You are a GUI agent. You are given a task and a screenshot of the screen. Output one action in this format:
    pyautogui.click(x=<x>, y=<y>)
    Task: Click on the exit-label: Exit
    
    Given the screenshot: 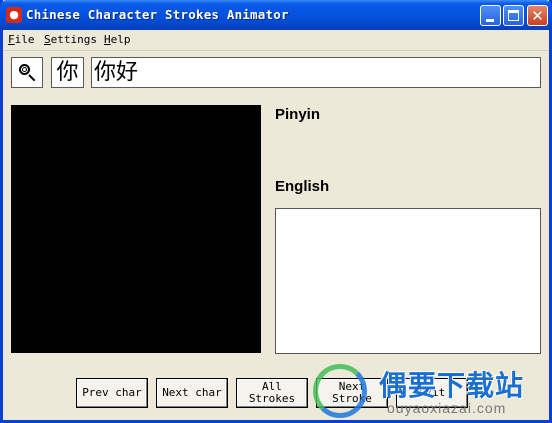 What is the action you would take?
    pyautogui.click(x=432, y=392)
    